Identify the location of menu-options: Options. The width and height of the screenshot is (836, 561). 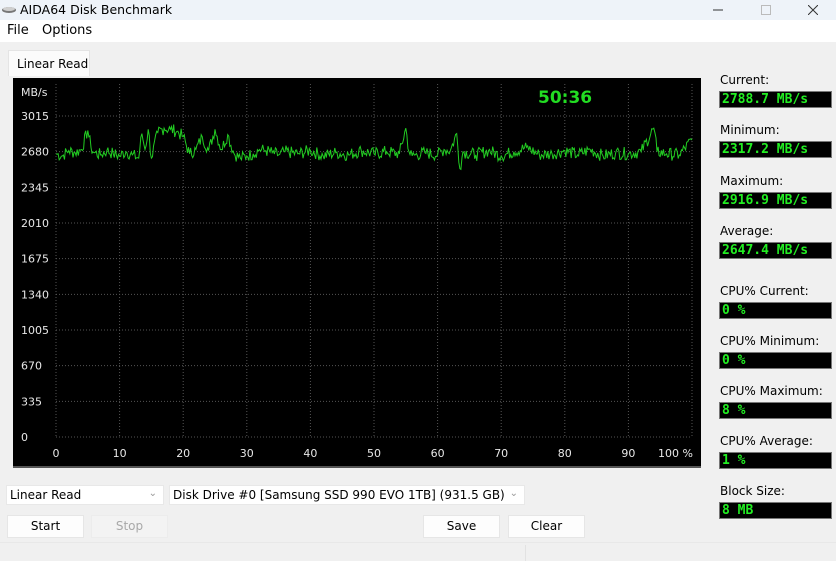
(67, 30).